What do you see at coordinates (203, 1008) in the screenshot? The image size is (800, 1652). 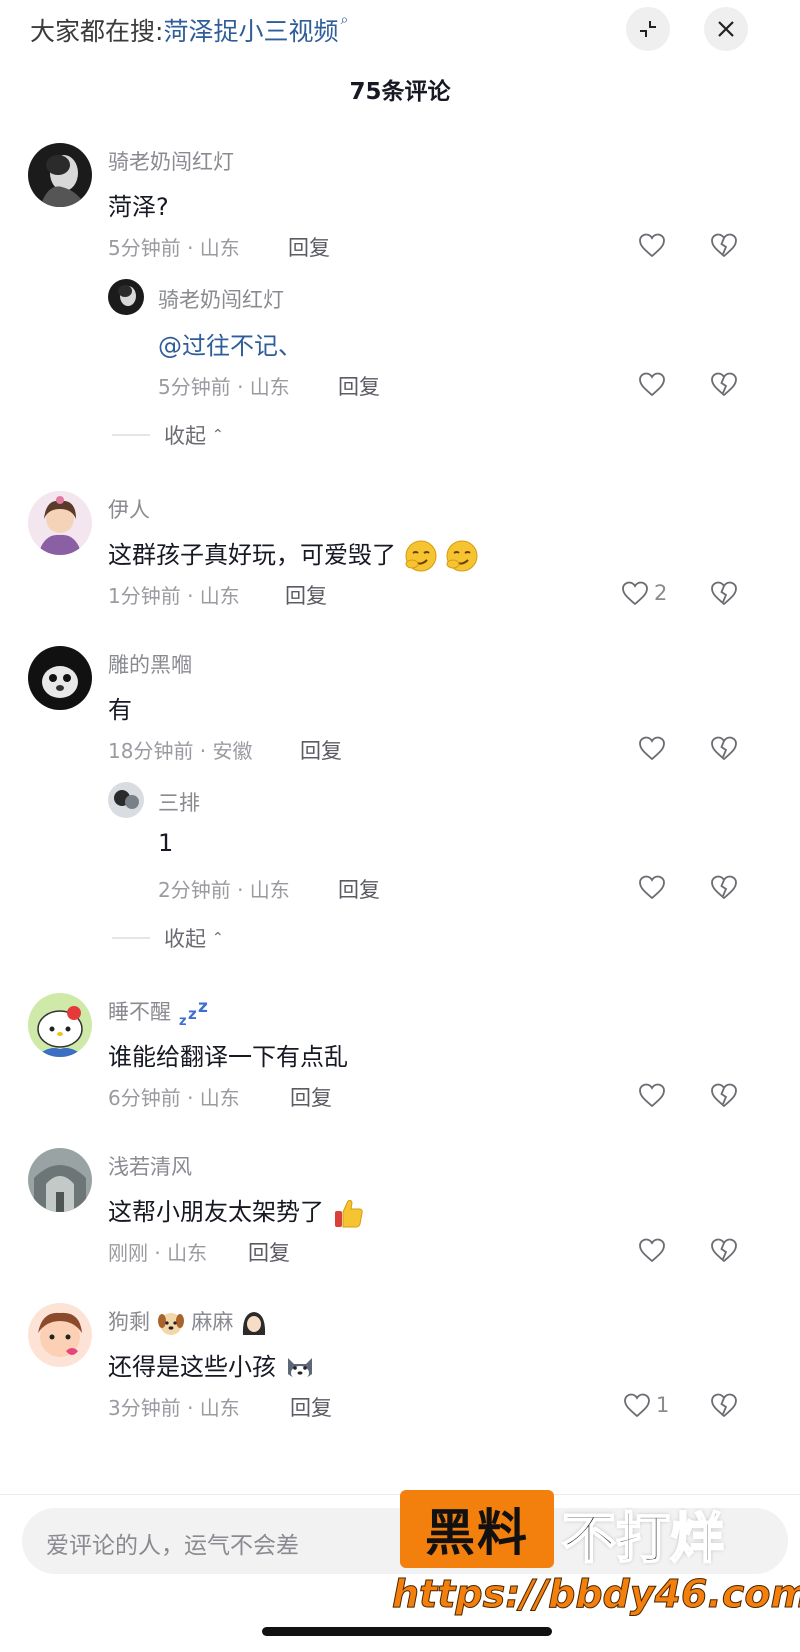 I see `svg-text: z` at bounding box center [203, 1008].